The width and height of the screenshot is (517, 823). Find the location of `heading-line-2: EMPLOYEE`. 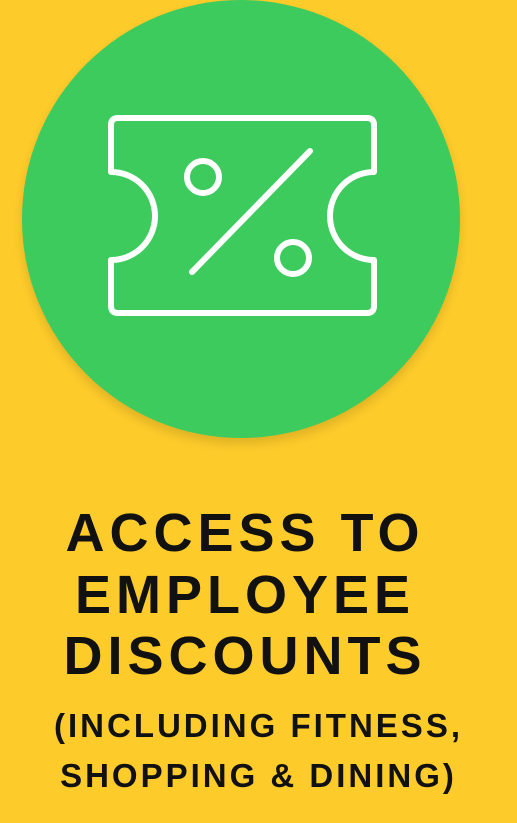

heading-line-2: EMPLOYEE is located at coordinates (245, 595).